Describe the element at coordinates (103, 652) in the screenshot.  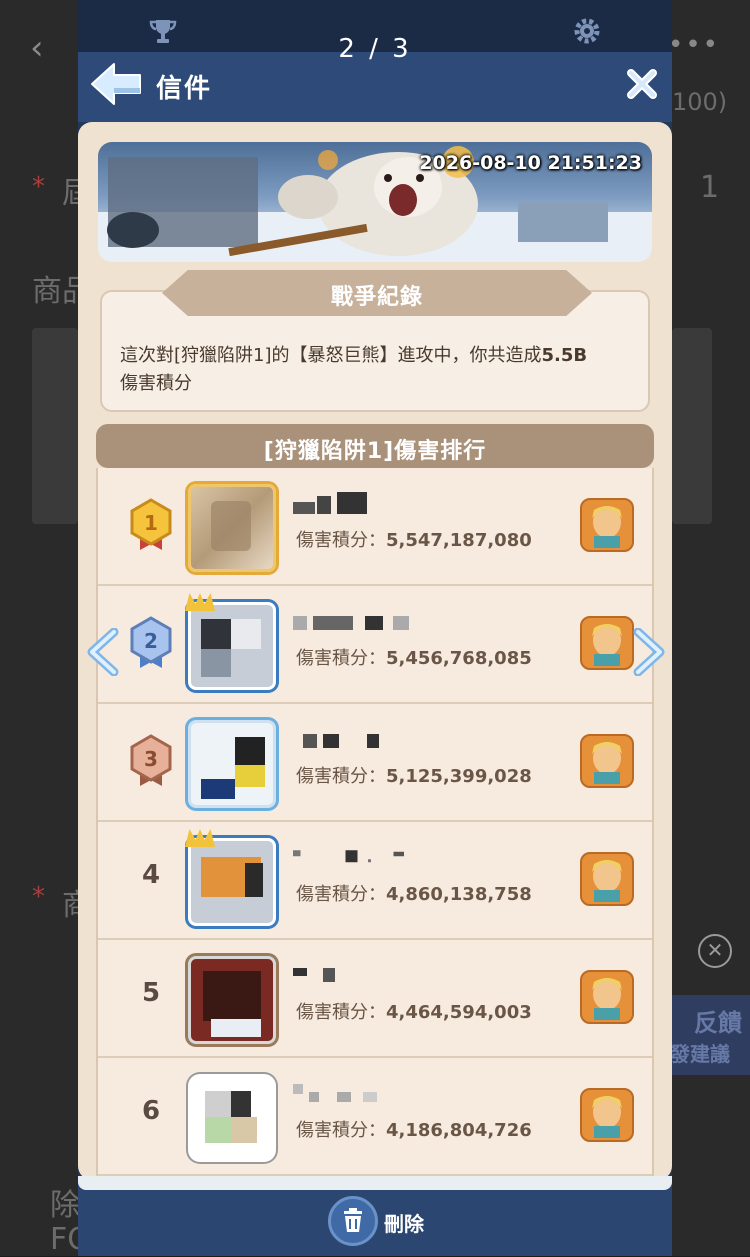
I see `chevron-left-icon` at that location.